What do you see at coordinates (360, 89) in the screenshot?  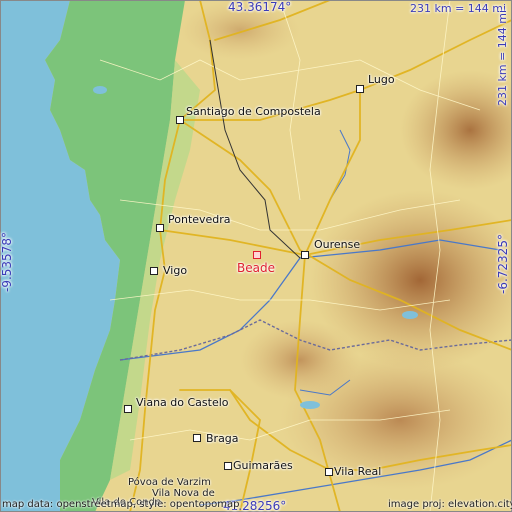 I see `city-marker-lugo` at bounding box center [360, 89].